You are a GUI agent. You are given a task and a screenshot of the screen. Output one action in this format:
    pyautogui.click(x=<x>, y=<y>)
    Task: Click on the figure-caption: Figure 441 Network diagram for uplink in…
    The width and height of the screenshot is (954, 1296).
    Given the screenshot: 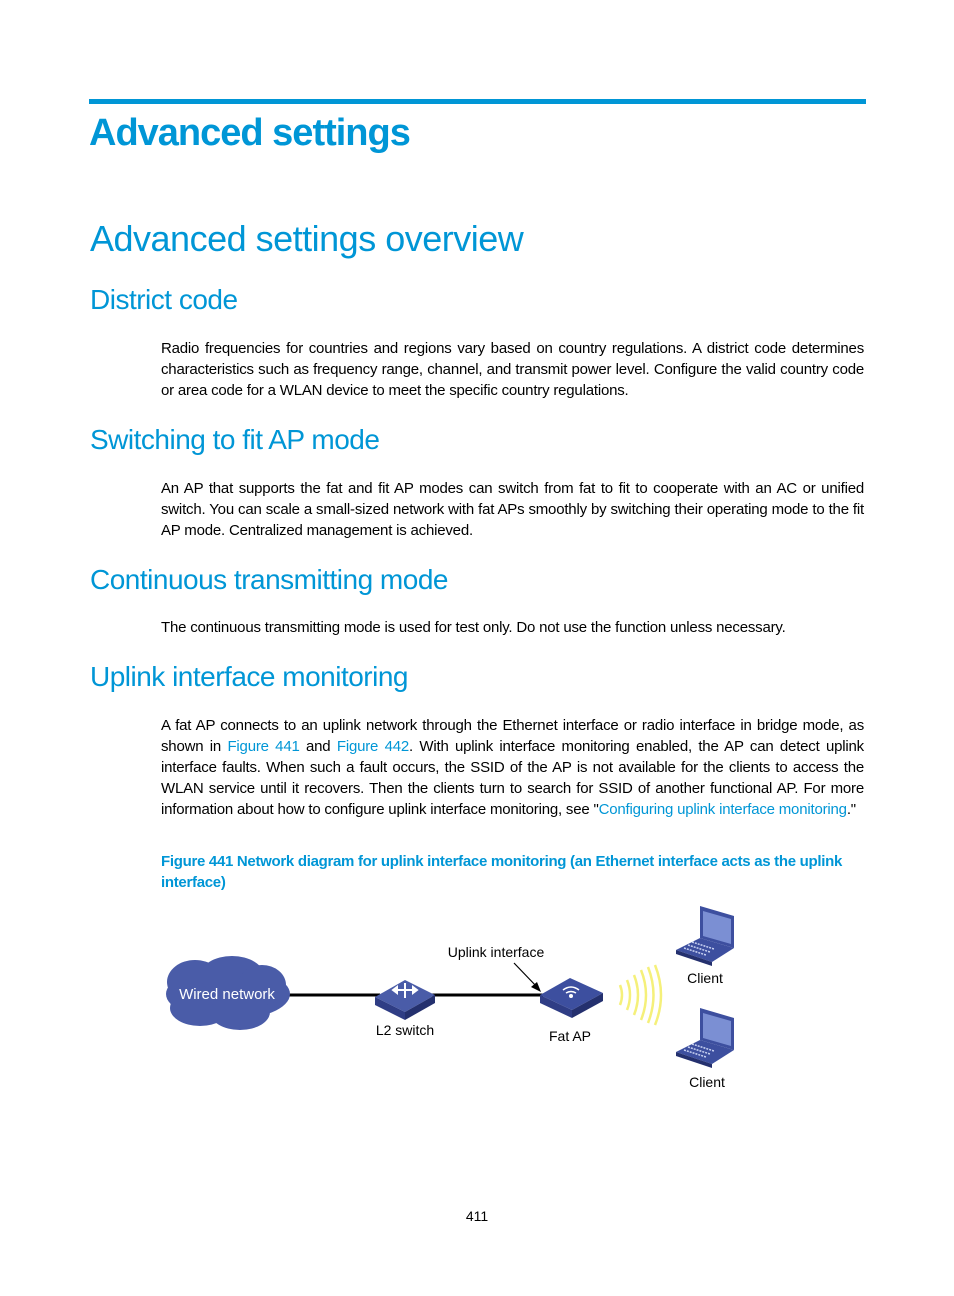 What is the action you would take?
    pyautogui.click(x=501, y=872)
    